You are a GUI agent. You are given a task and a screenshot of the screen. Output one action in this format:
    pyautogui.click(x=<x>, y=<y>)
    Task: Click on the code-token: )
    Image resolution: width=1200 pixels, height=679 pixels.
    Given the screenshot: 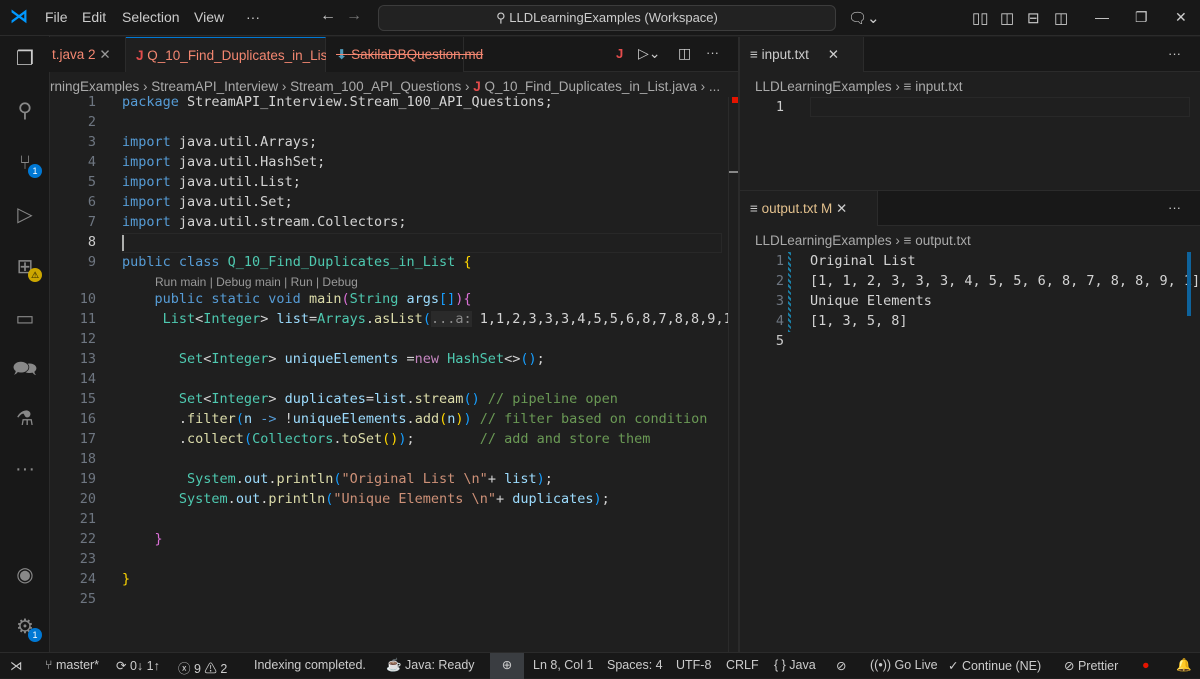 What is the action you would take?
    pyautogui.click(x=540, y=479)
    